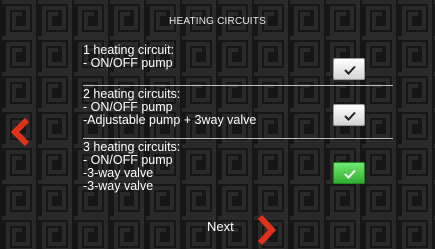 This screenshot has width=435, height=249. I want to click on screen-title: HEATING CIRCUITS, so click(217, 21).